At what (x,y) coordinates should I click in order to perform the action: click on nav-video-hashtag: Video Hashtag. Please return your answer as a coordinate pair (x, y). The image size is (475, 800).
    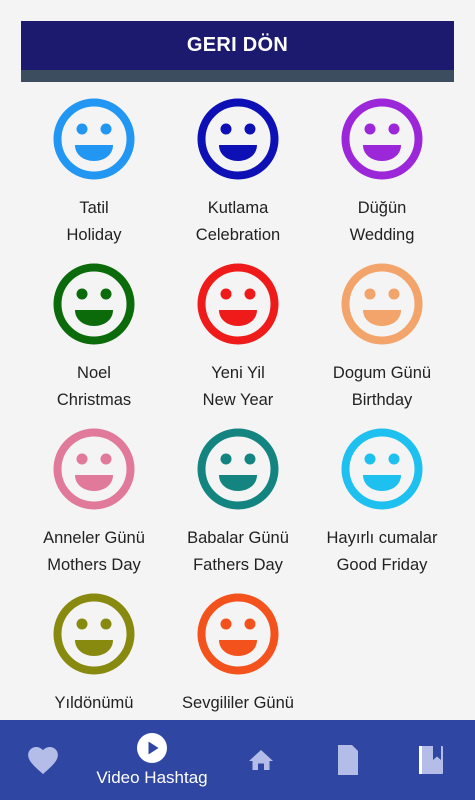
    Looking at the image, I should click on (152, 760).